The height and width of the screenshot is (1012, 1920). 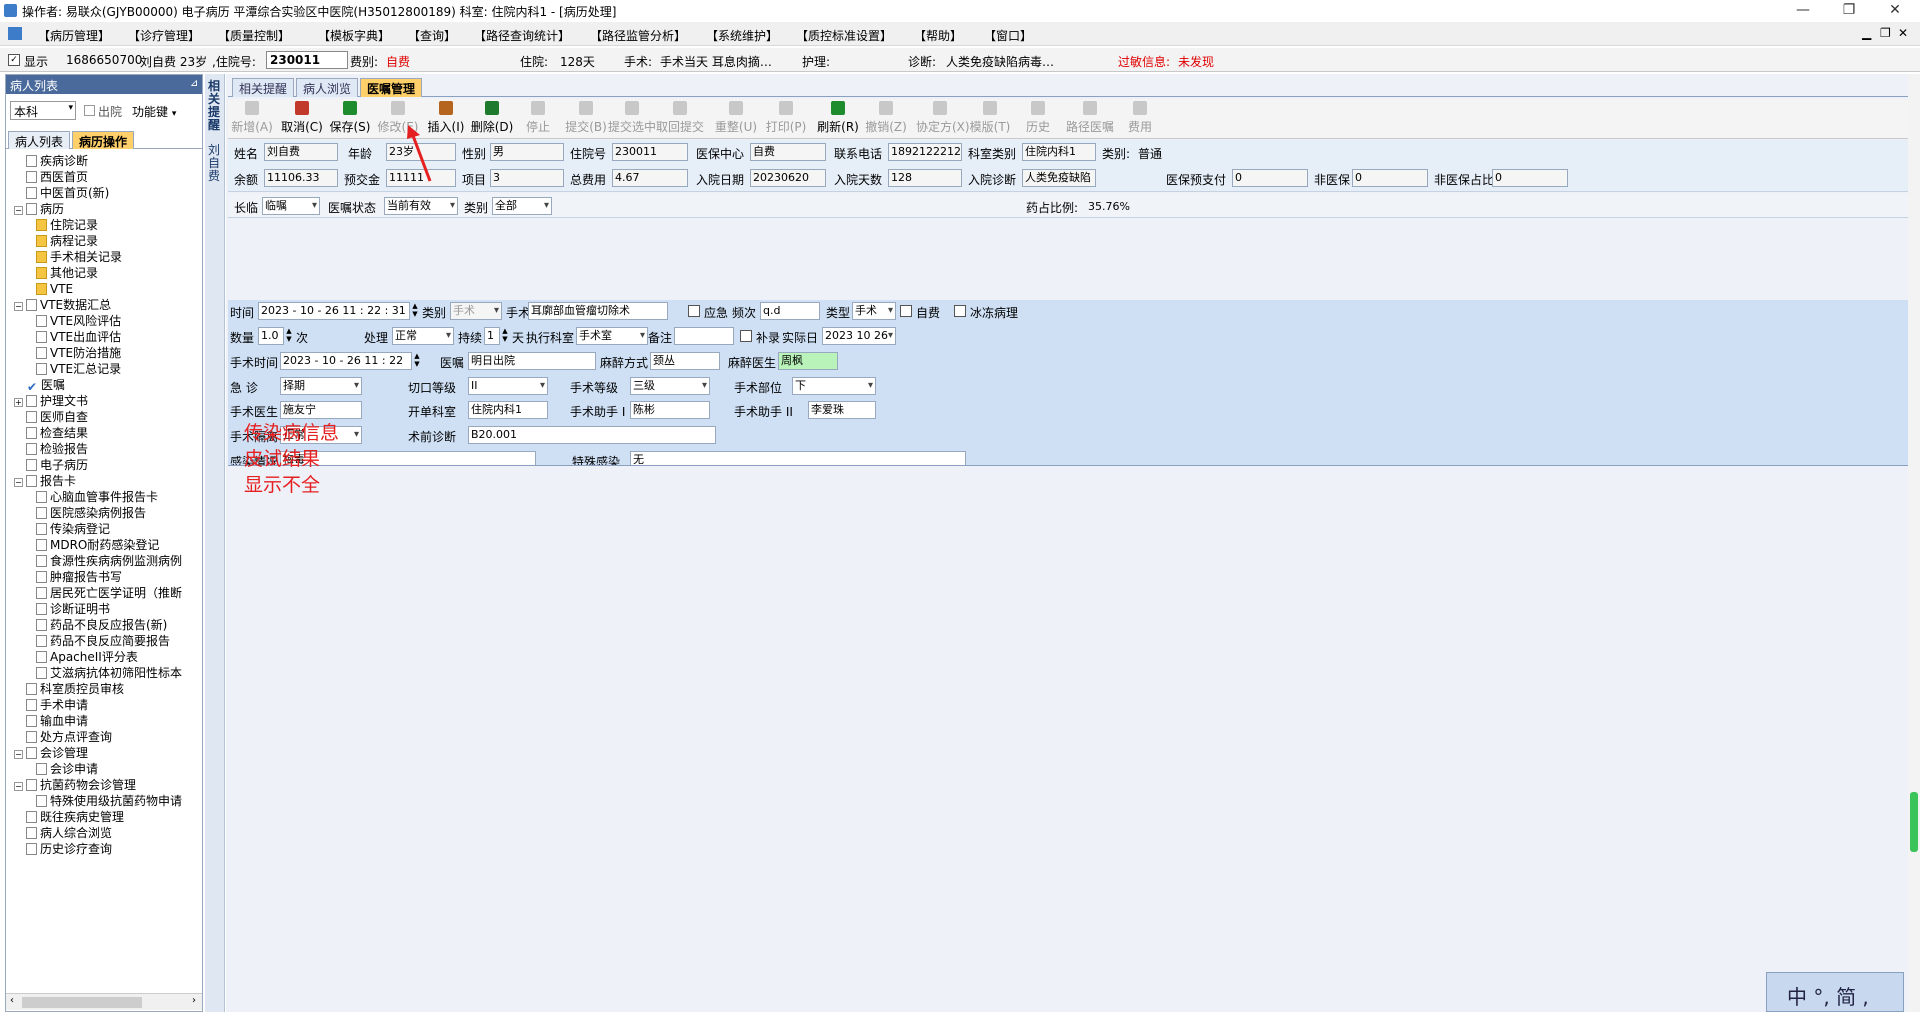 What do you see at coordinates (103, 641) in the screenshot?
I see `tree-item: 药品不良反应简要报告` at bounding box center [103, 641].